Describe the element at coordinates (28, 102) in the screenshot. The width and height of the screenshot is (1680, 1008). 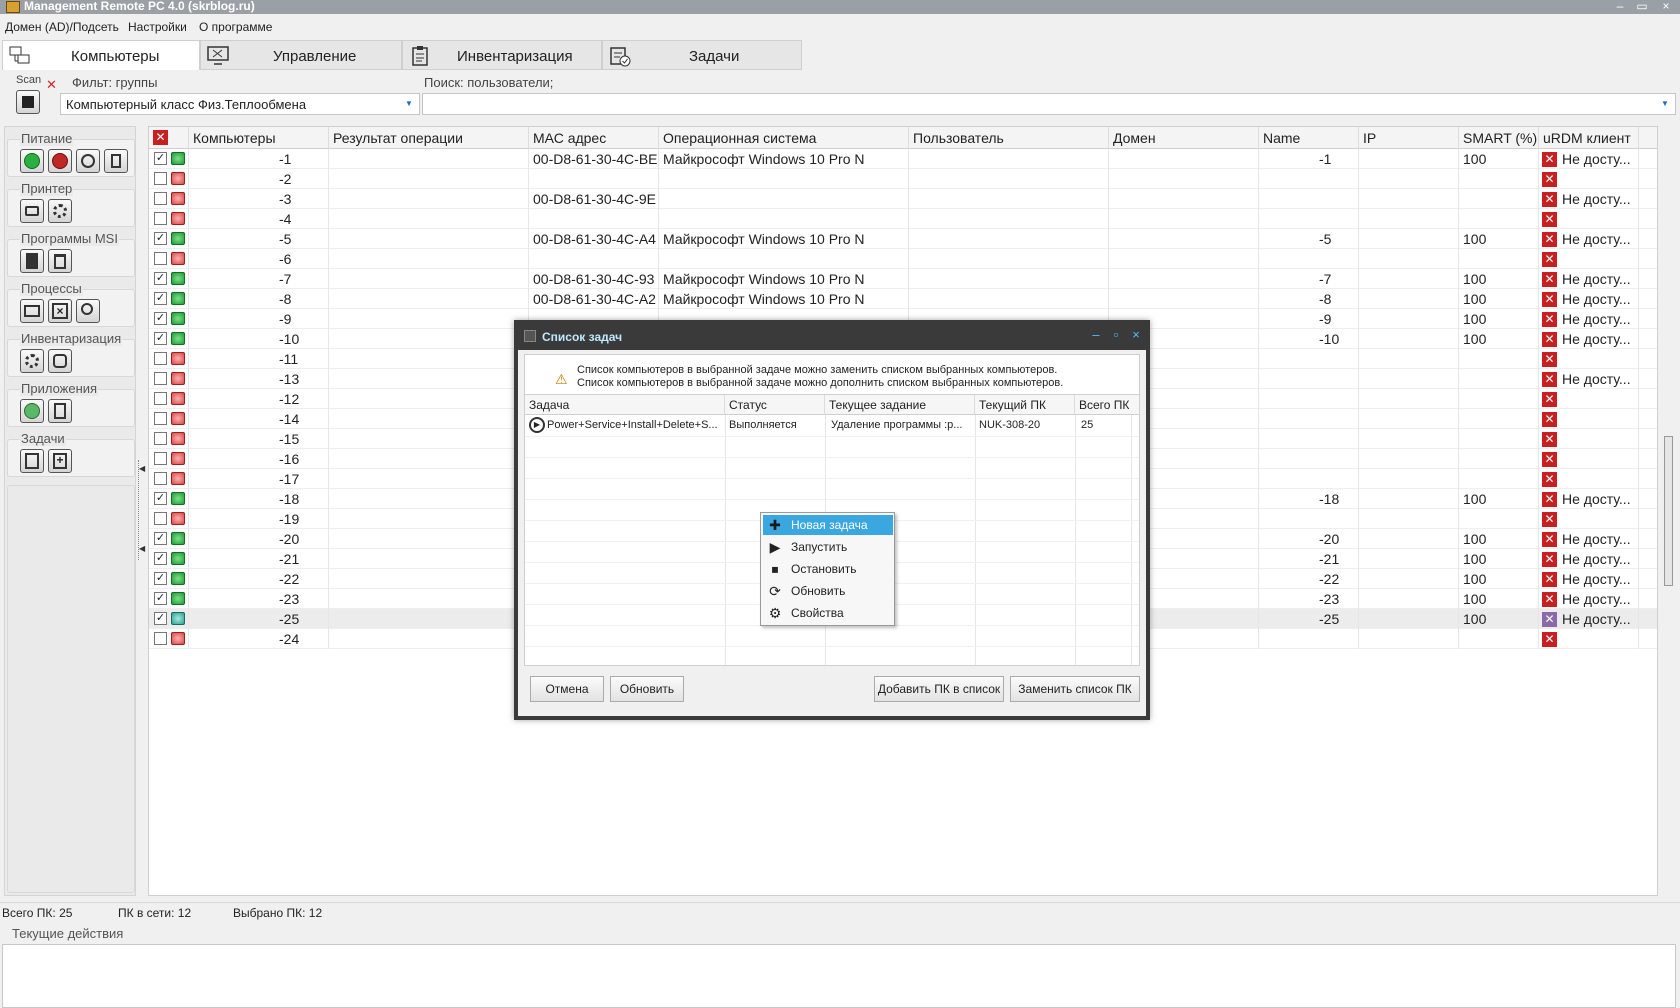
I see `scan-stop-button` at that location.